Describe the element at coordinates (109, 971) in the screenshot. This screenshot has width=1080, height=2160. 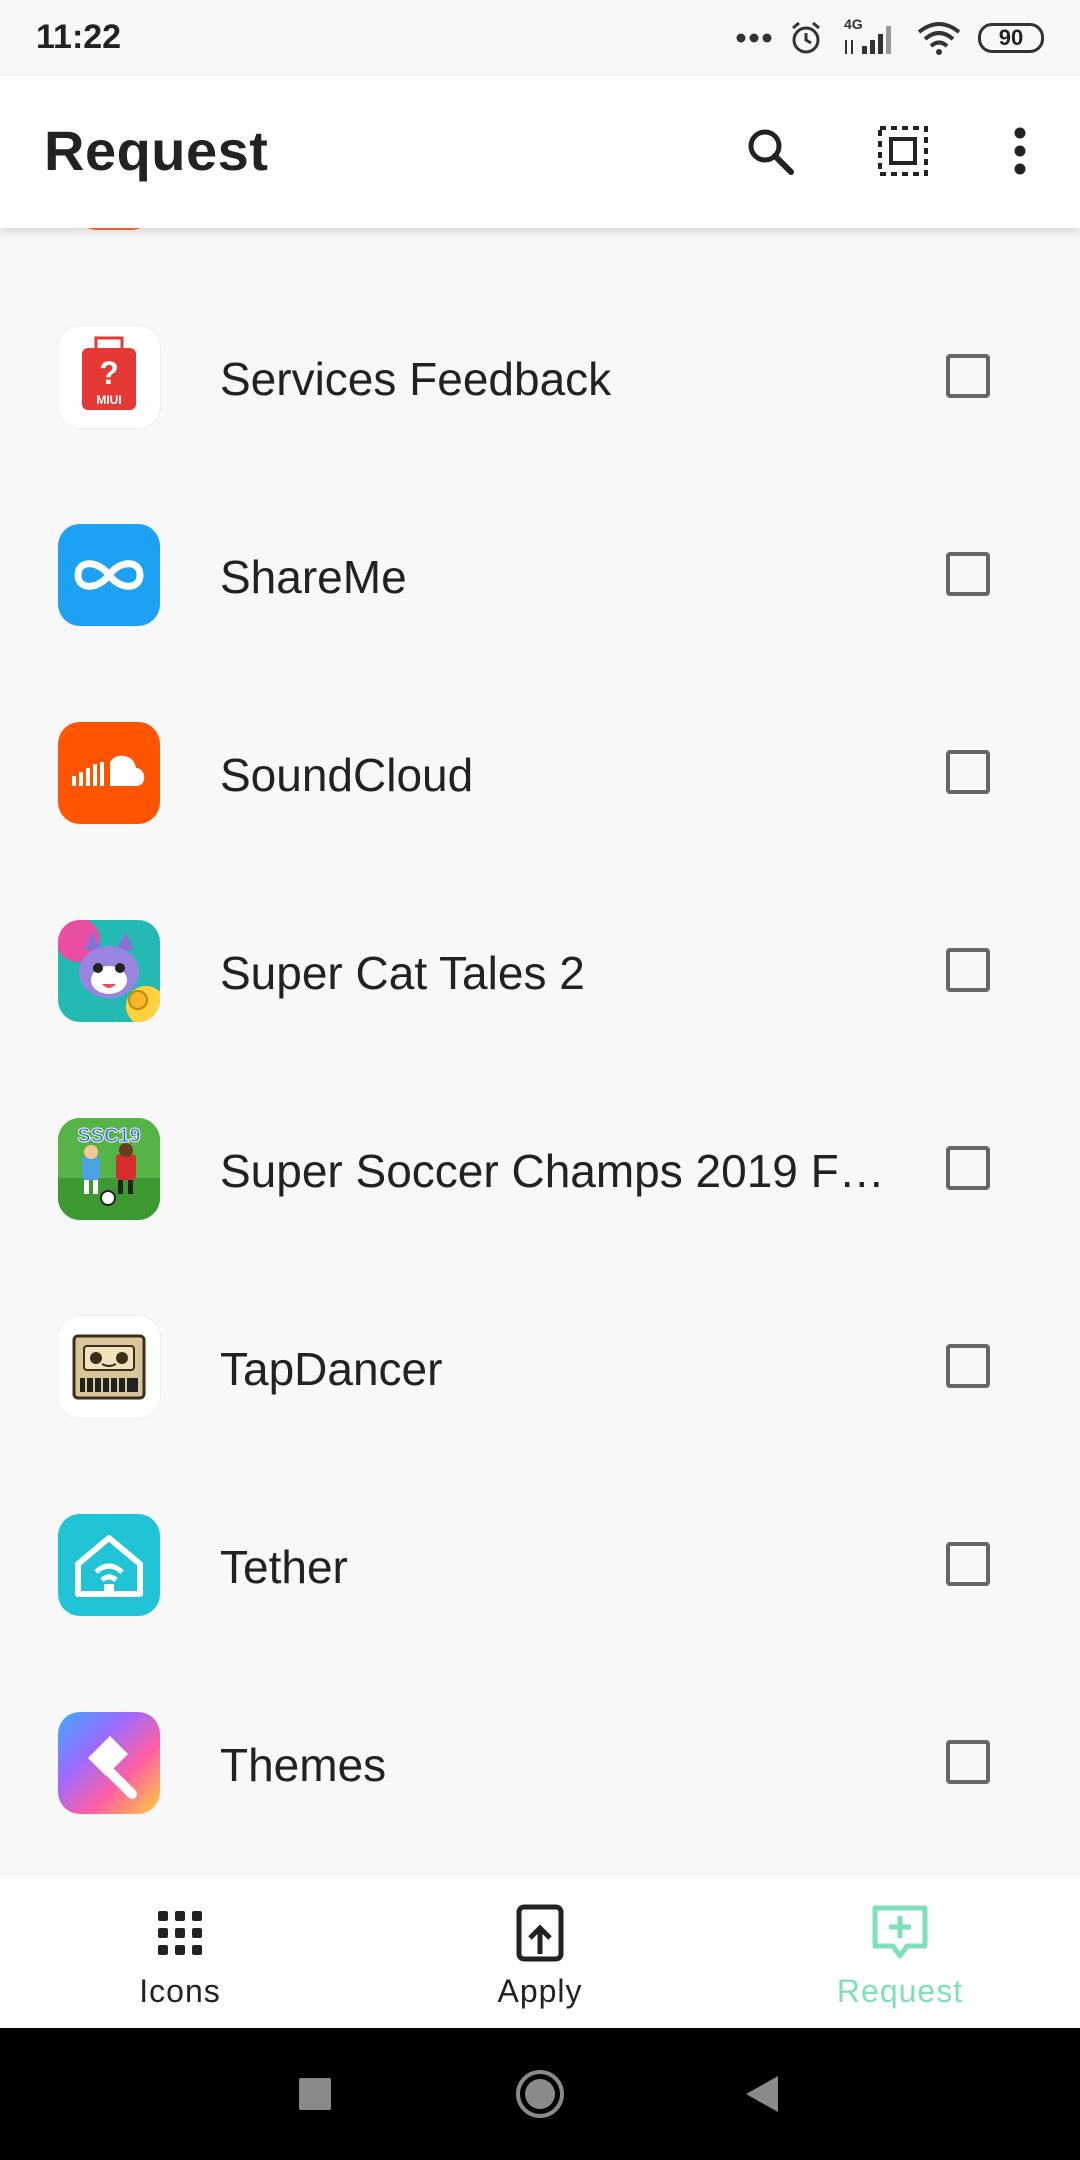
I see `super-cat-tales-icon` at that location.